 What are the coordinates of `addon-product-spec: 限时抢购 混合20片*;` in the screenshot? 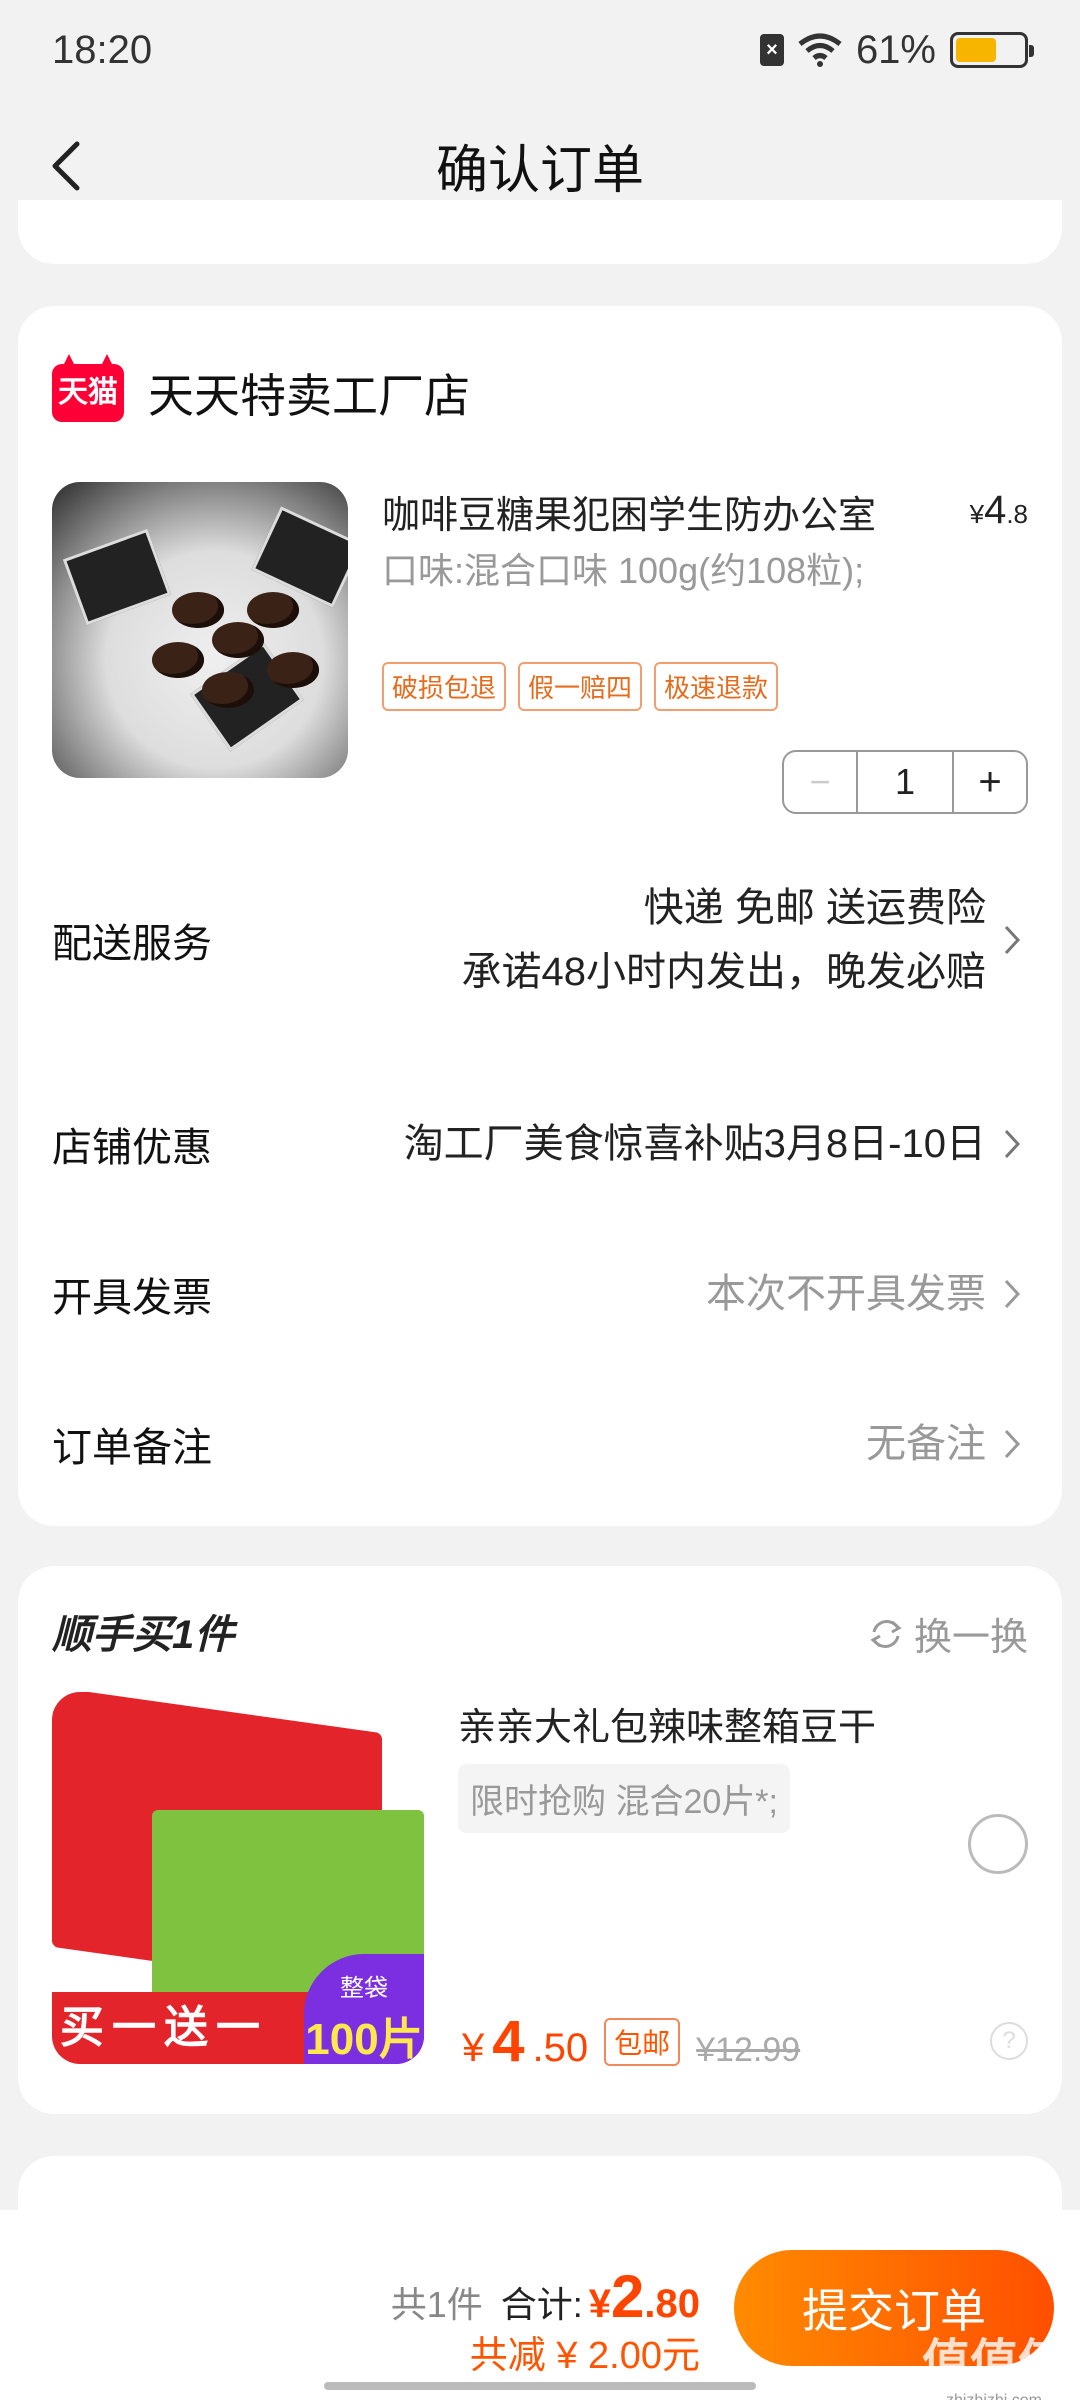 It's located at (624, 1798).